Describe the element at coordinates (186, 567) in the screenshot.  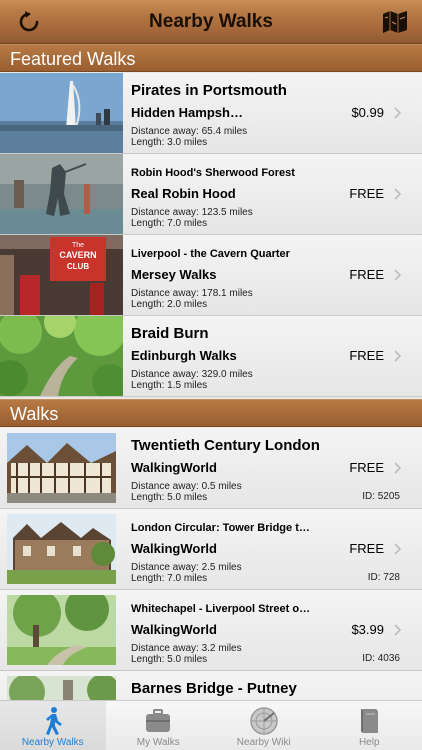
I see `walk-distance: Distance away: 2.5 miles` at that location.